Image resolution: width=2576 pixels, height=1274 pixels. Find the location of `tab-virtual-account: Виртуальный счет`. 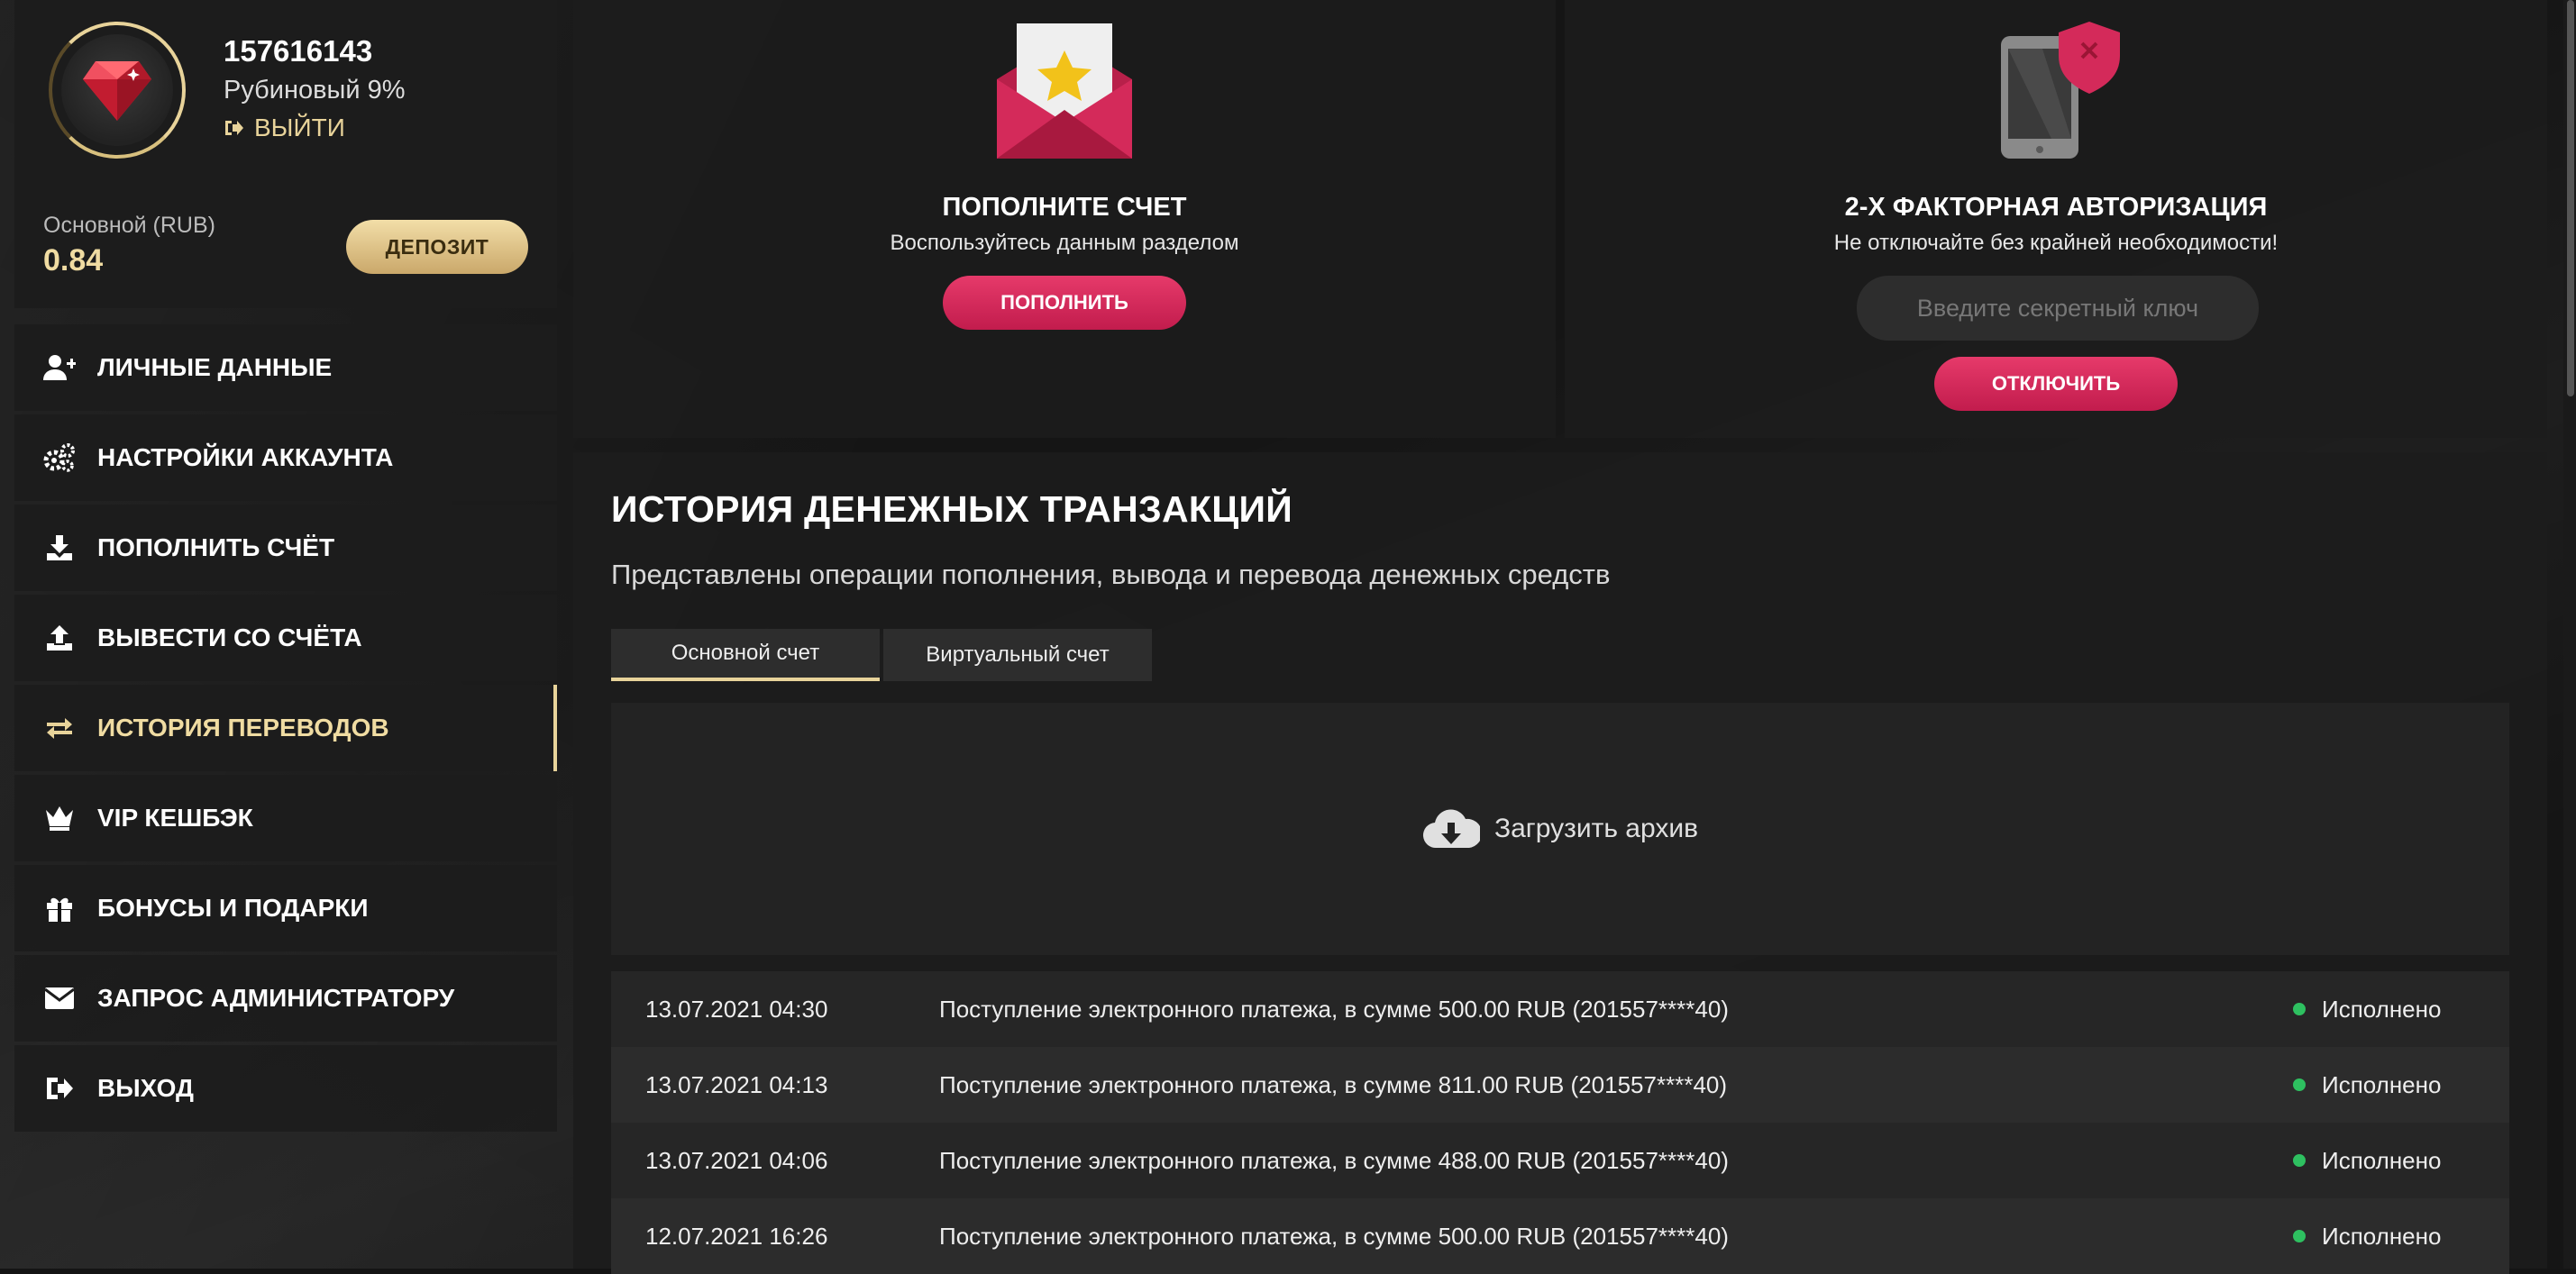

tab-virtual-account: Виртуальный счет is located at coordinates (1018, 655).